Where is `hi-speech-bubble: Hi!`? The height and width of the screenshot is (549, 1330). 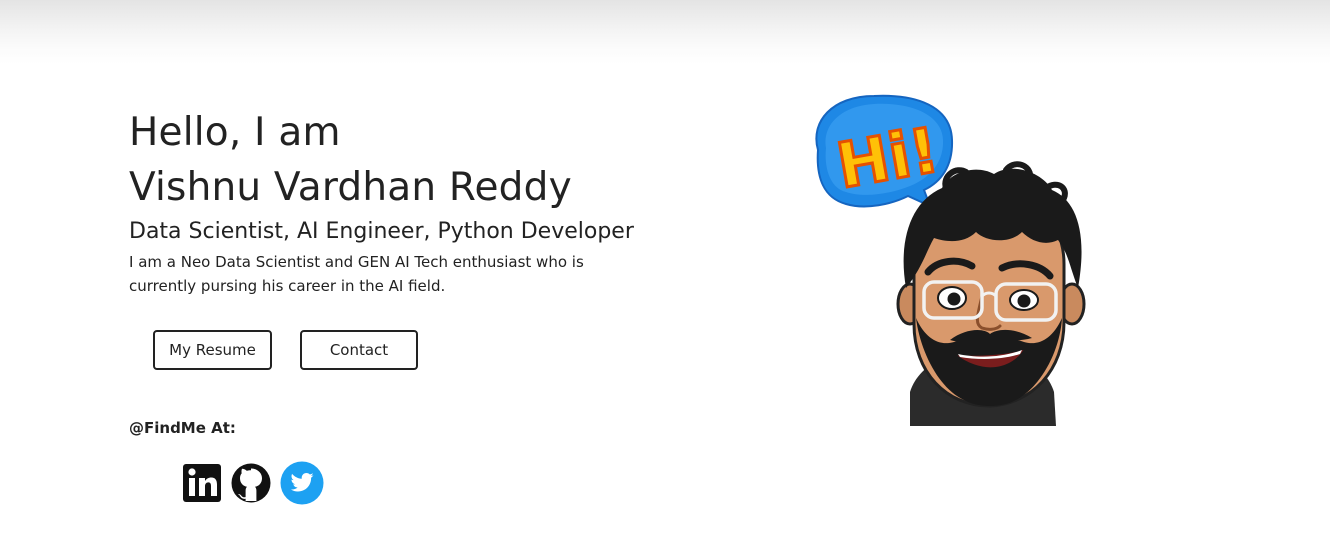 hi-speech-bubble: Hi! is located at coordinates (884, 151).